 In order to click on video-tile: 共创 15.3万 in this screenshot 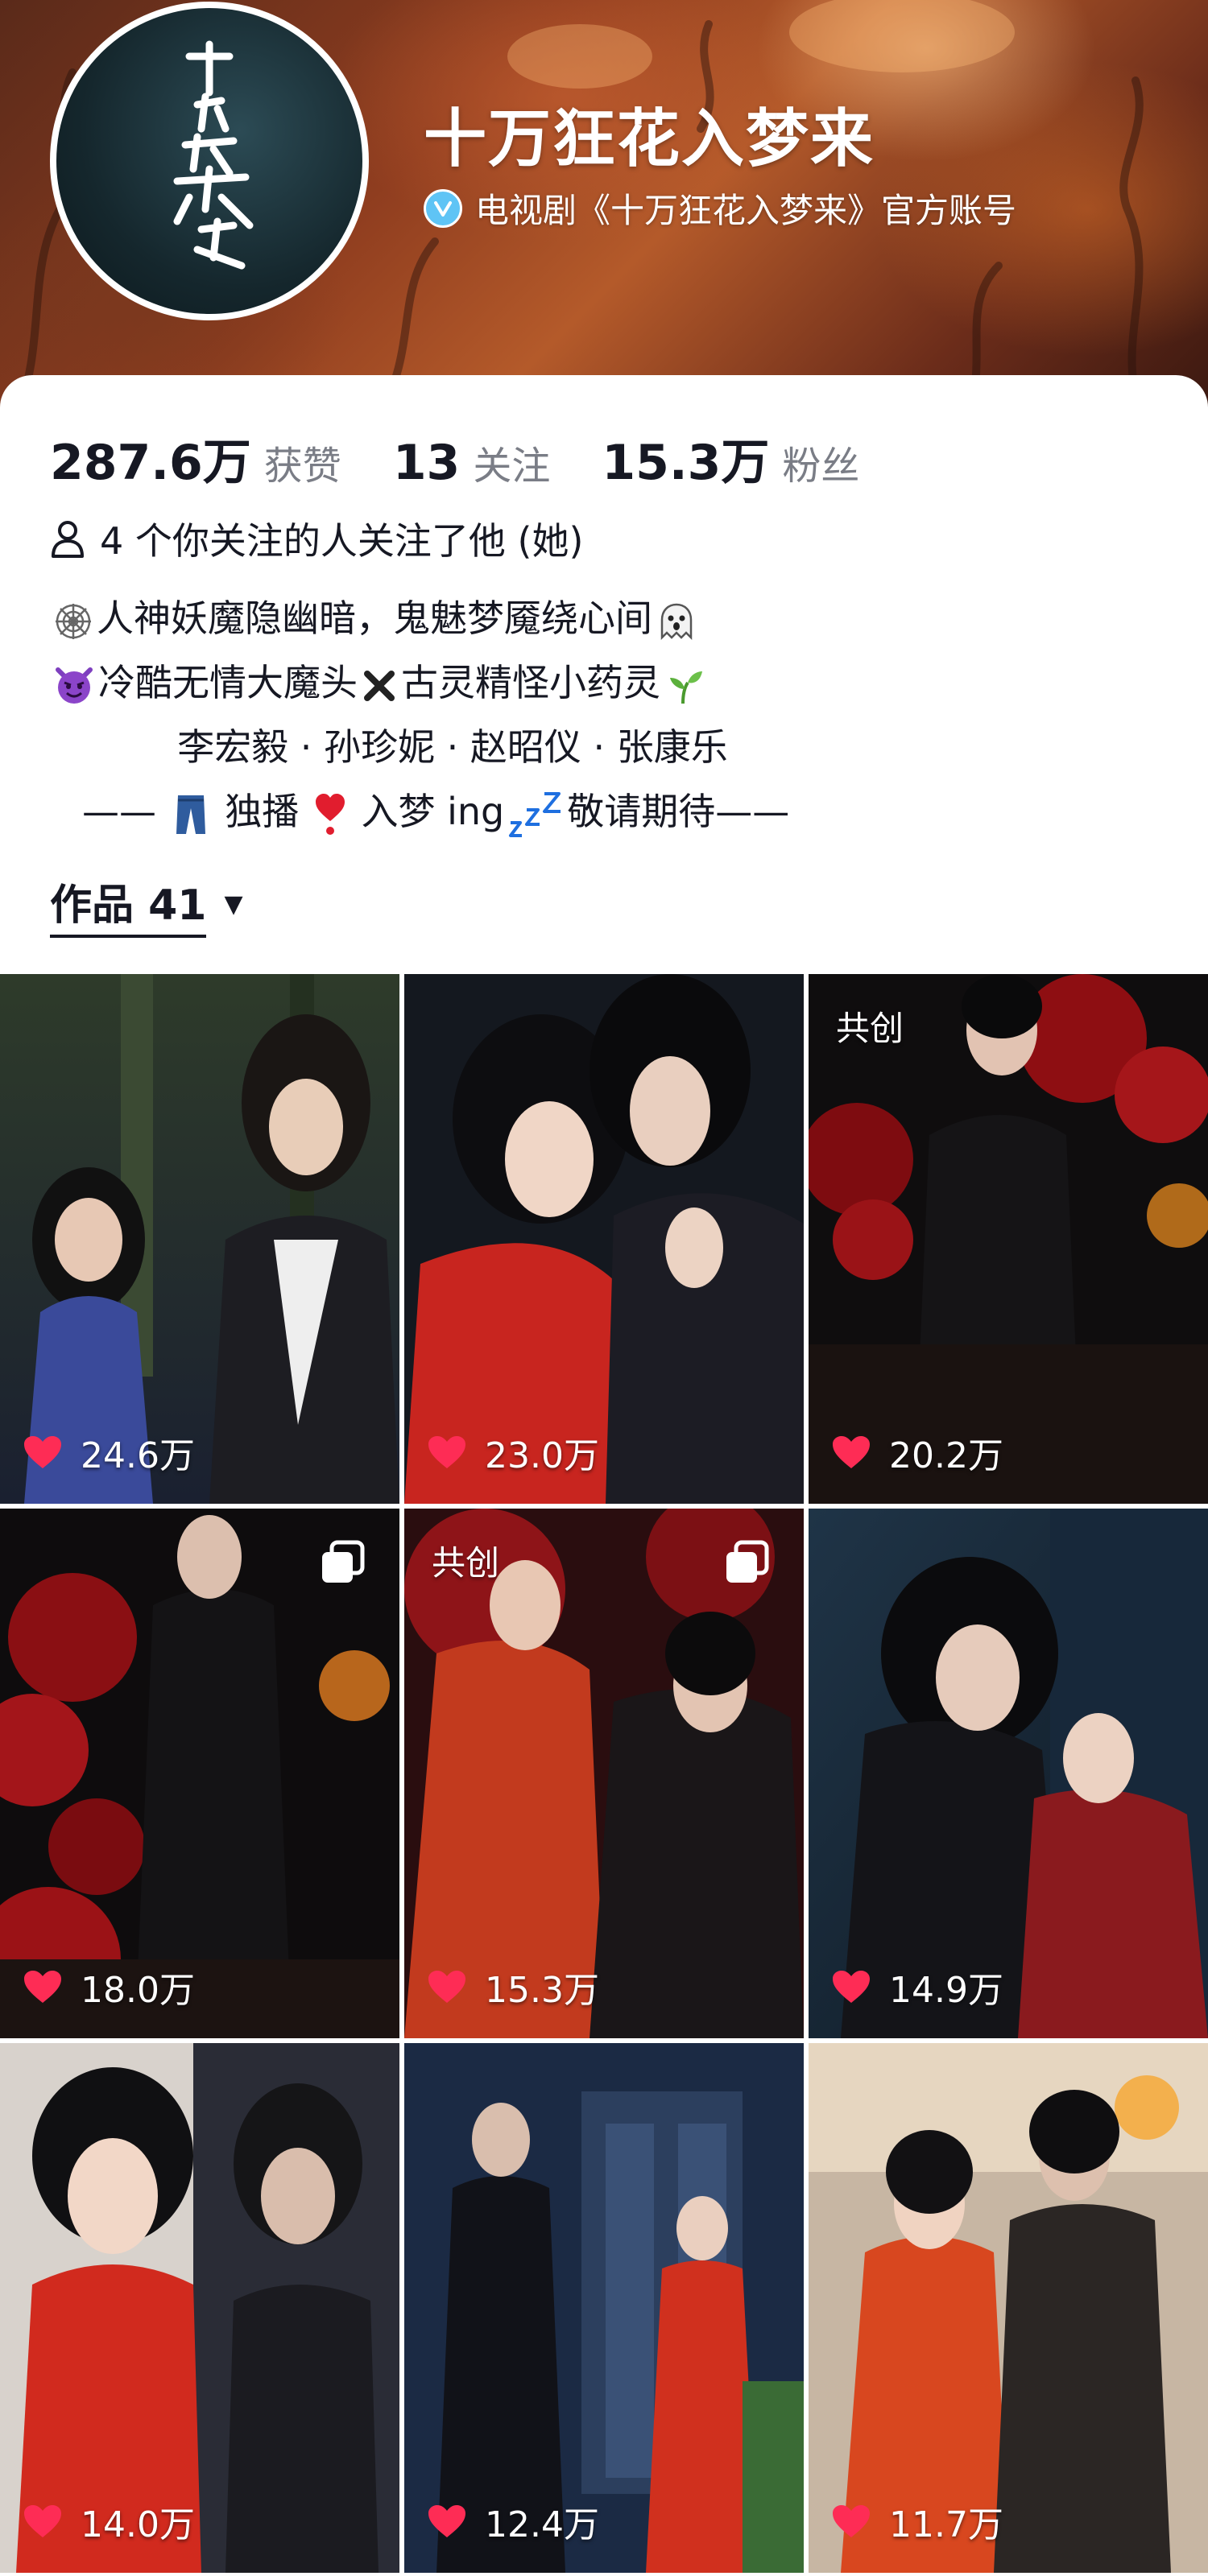, I will do `click(604, 1773)`.